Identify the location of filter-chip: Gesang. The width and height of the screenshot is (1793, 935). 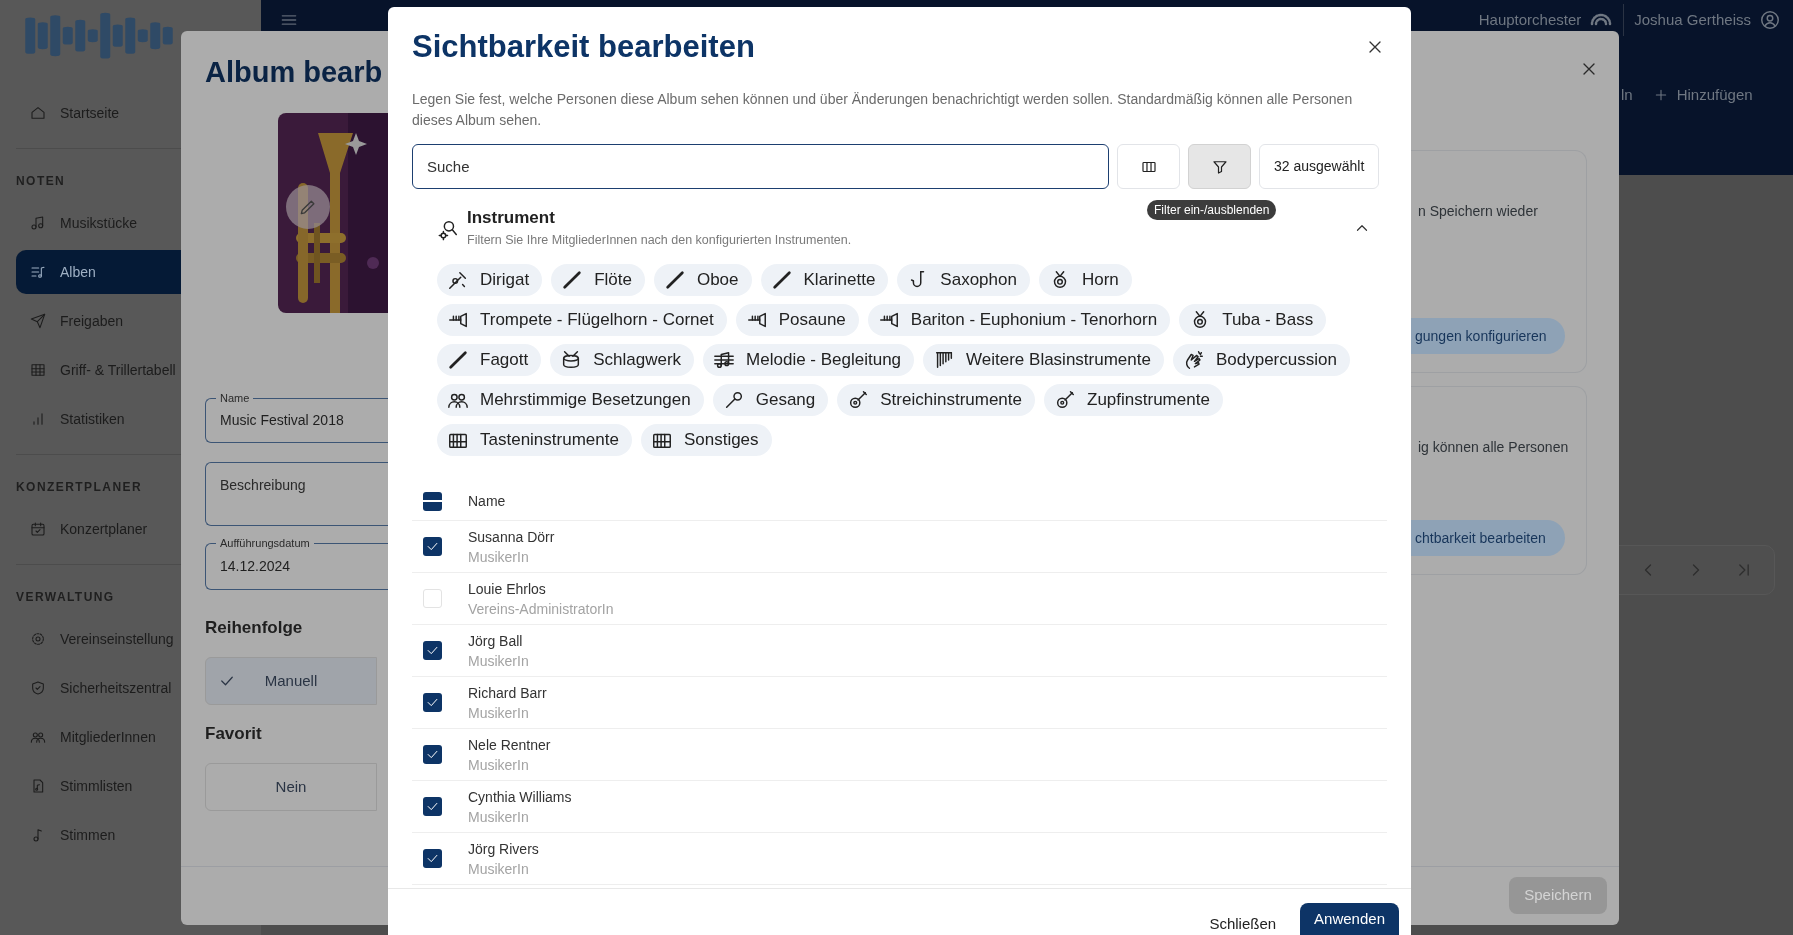
(770, 400).